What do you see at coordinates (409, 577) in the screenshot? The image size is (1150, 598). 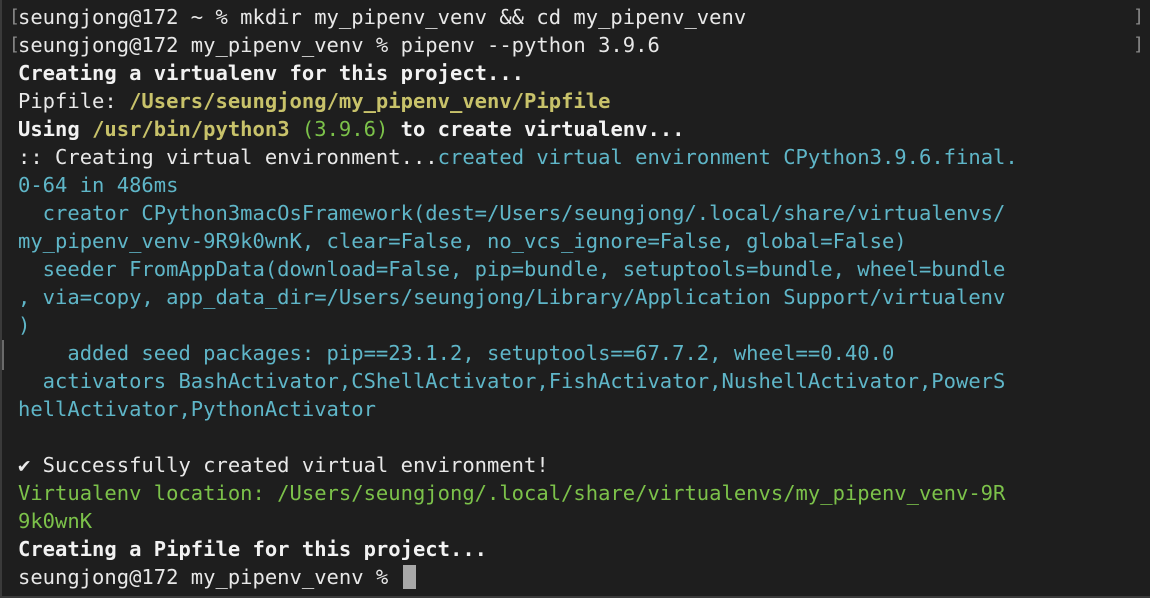 I see `text-cursor` at bounding box center [409, 577].